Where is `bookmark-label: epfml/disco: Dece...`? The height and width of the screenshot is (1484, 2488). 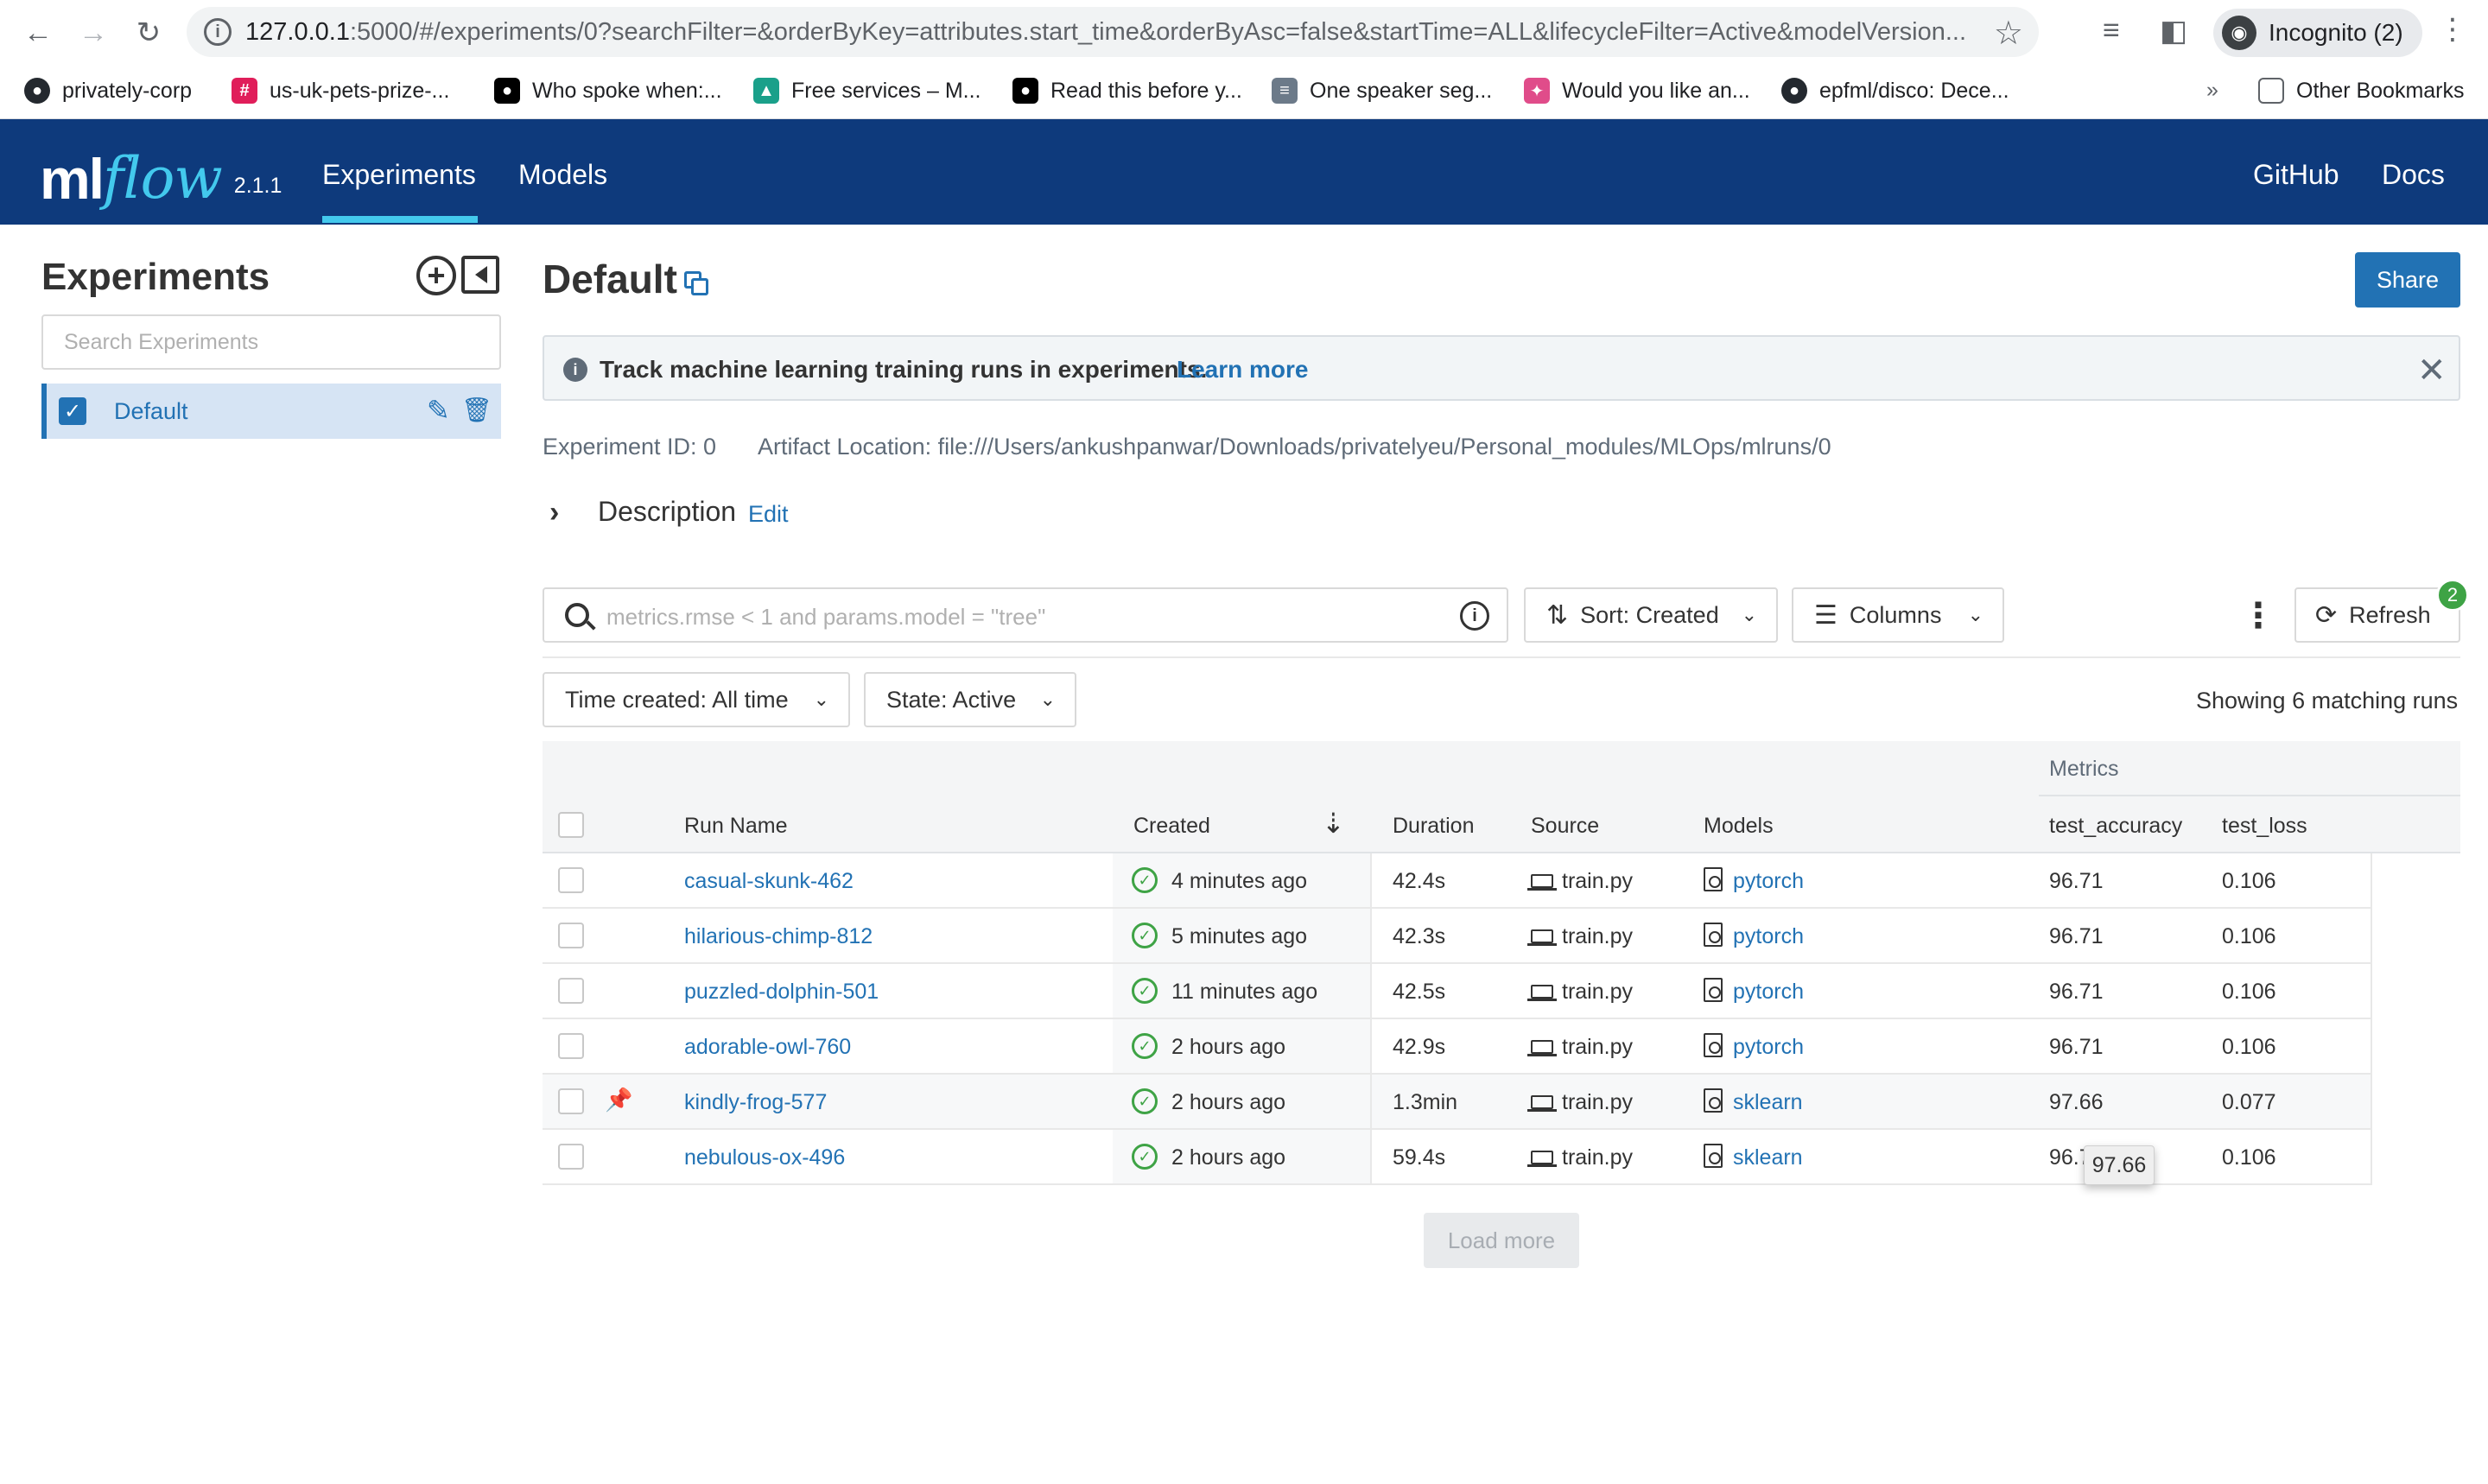 bookmark-label: epfml/disco: Dece... is located at coordinates (1914, 90).